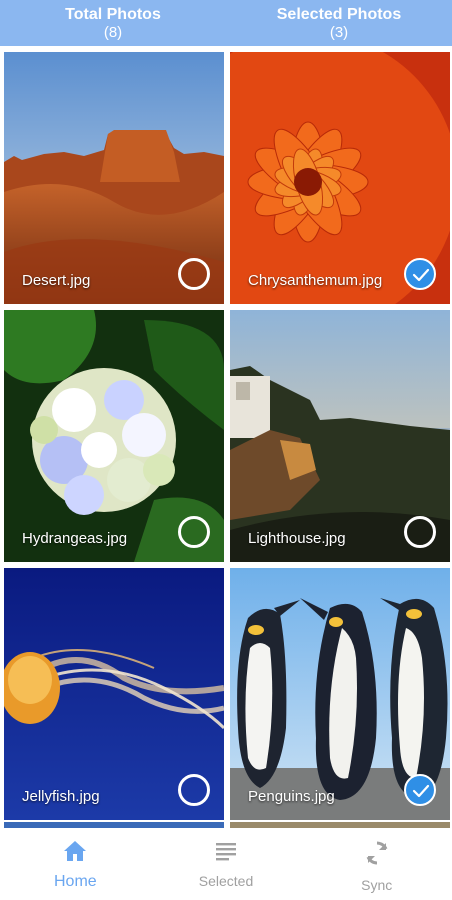 The height and width of the screenshot is (900, 452). What do you see at coordinates (226, 852) in the screenshot?
I see `list-icon` at bounding box center [226, 852].